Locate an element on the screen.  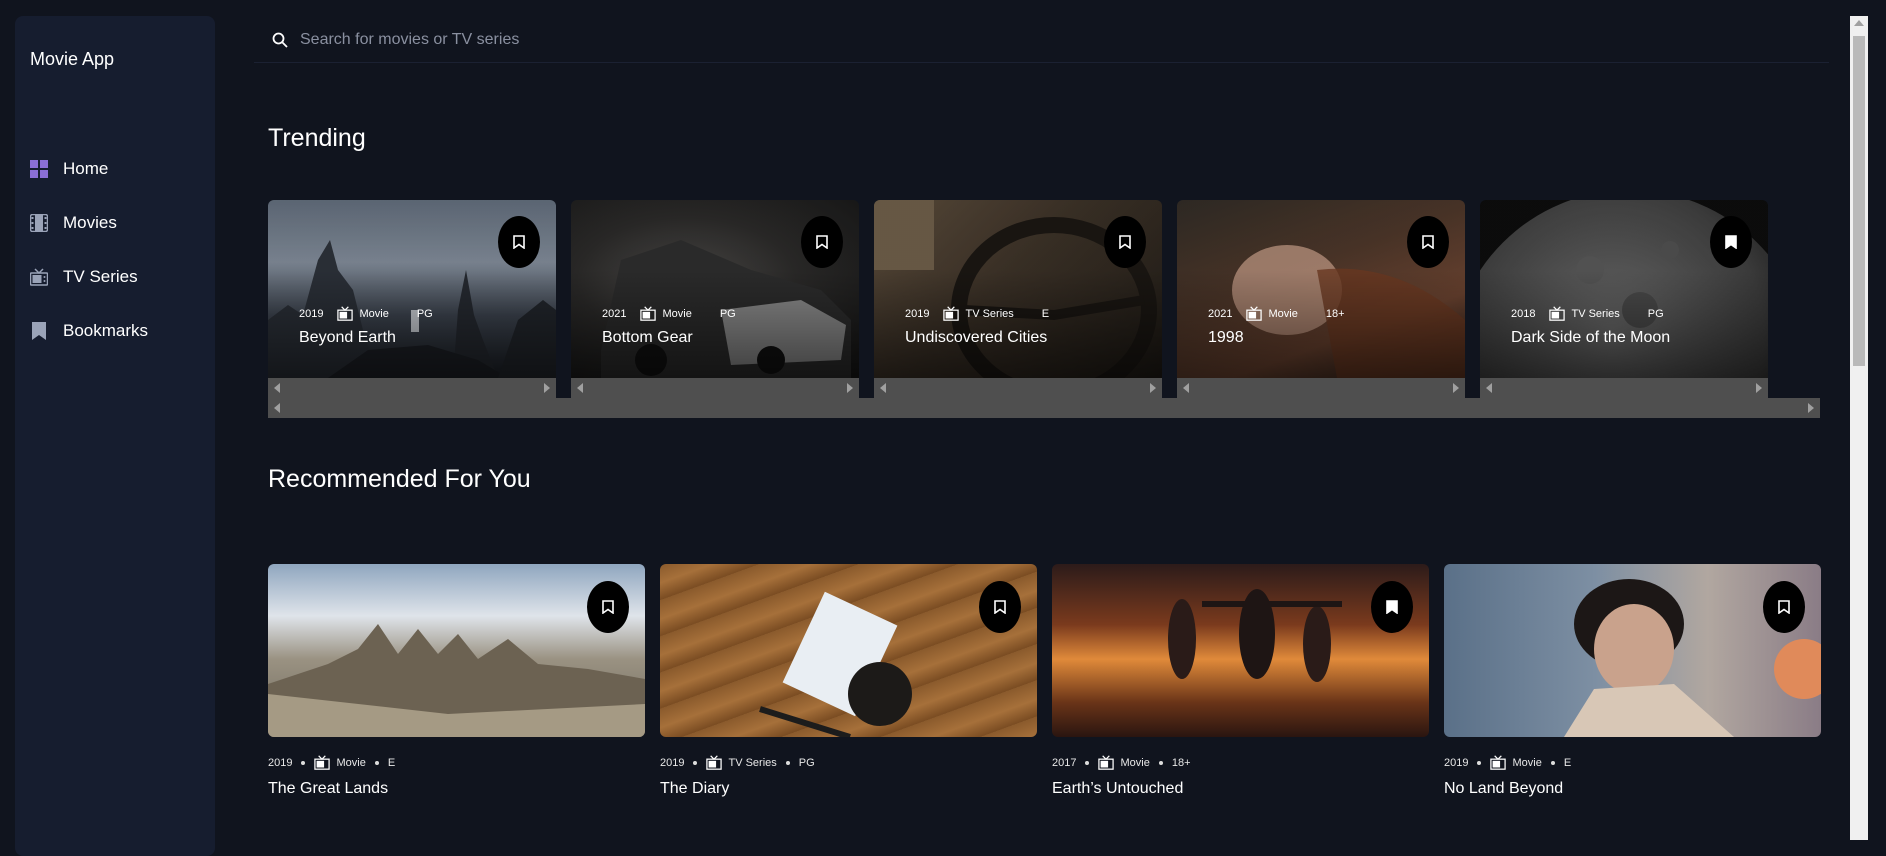
trending-meta: 2018 TV Series PG is located at coordinates (1594, 313).